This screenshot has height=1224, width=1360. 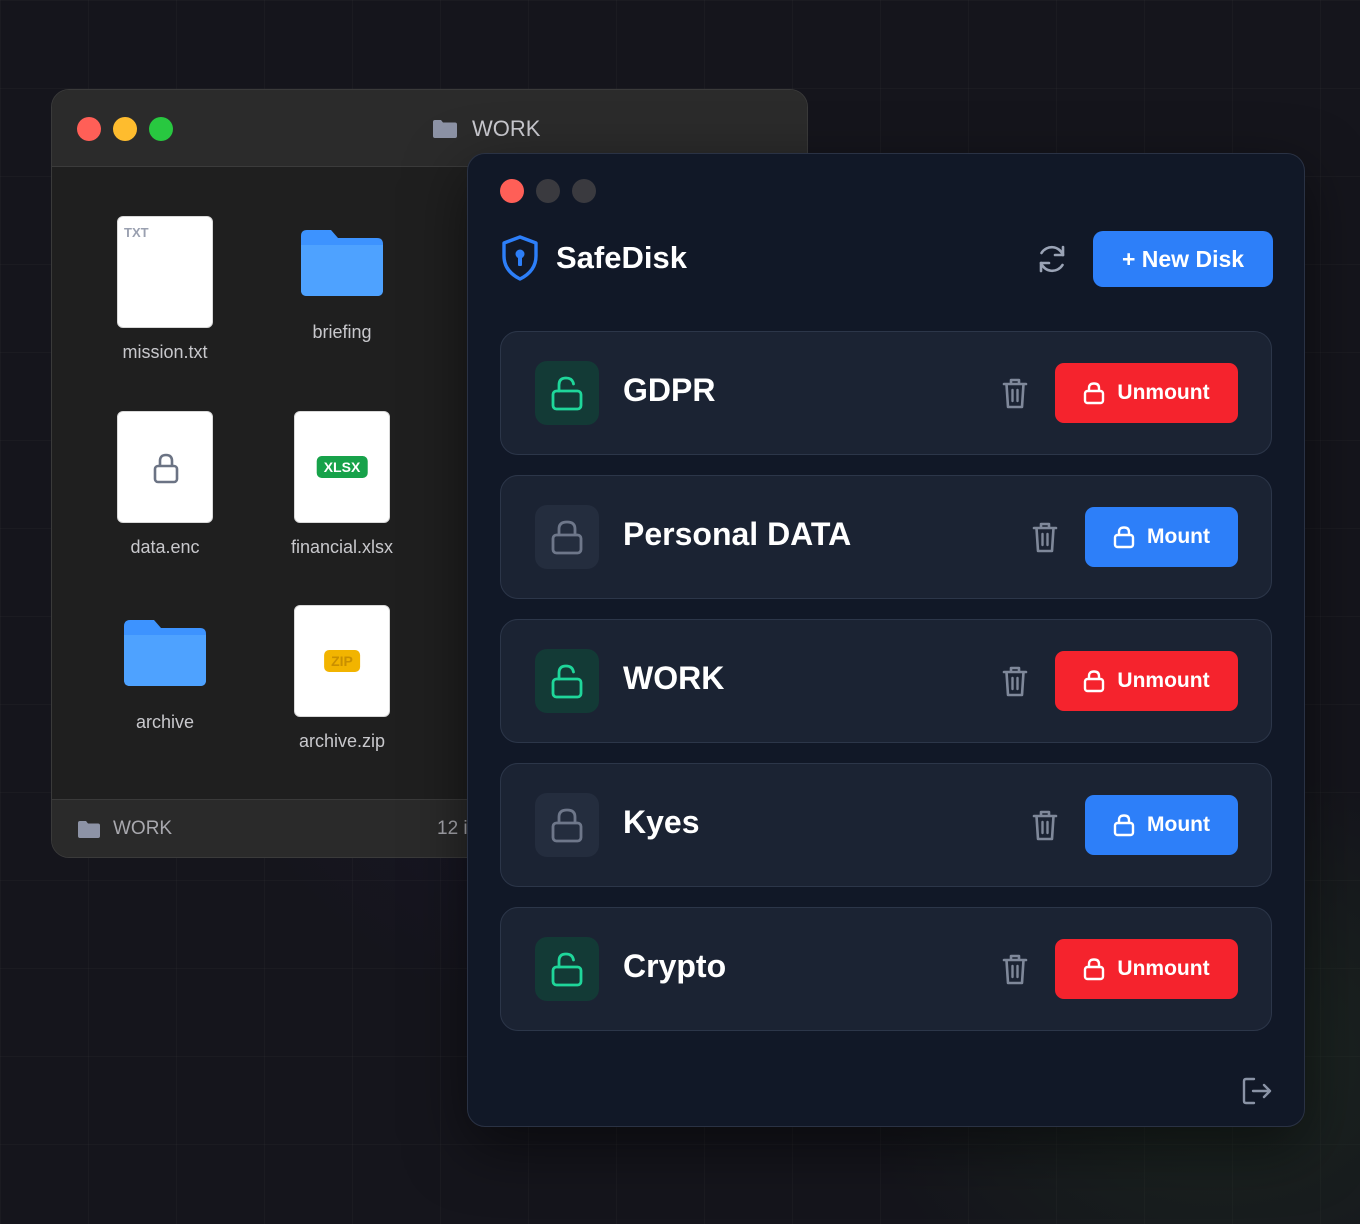 What do you see at coordinates (886, 681) in the screenshot?
I see `disk-row: WORK Unmount` at bounding box center [886, 681].